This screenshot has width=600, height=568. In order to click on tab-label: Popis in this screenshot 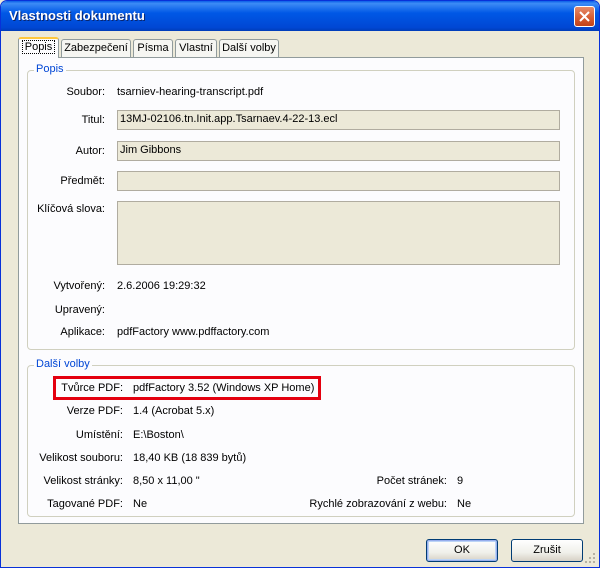, I will do `click(38, 47)`.